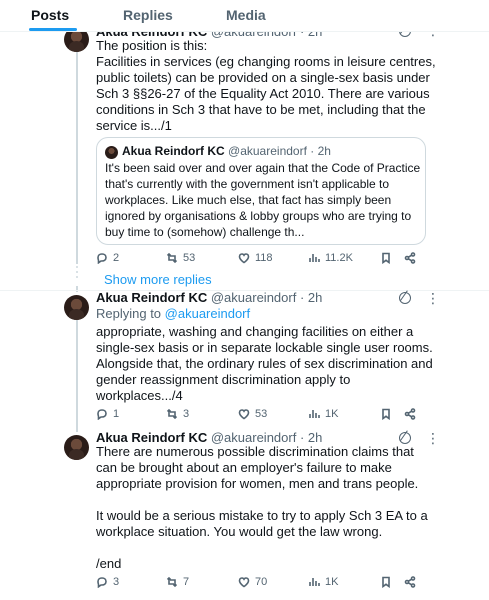  I want to click on quote-author-handle: @akuareindorf, so click(267, 151).